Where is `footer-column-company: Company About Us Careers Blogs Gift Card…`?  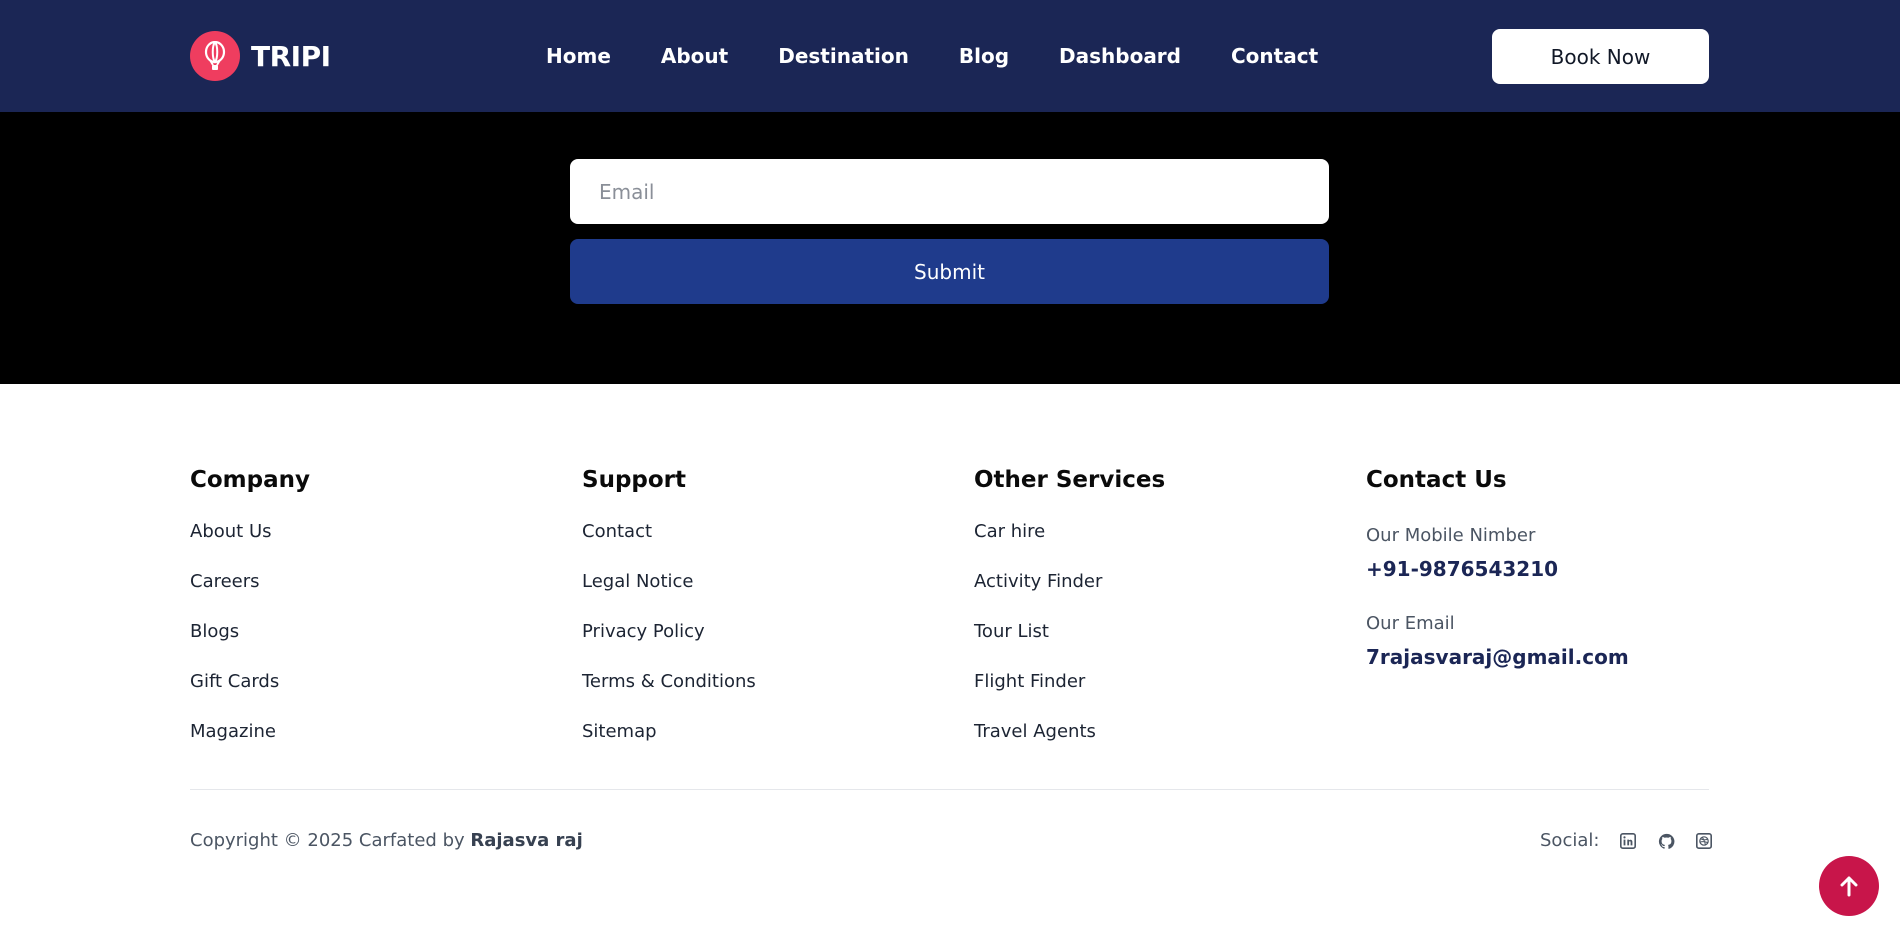 footer-column-company: Company About Us Careers Blogs Gift Card… is located at coordinates (250, 617).